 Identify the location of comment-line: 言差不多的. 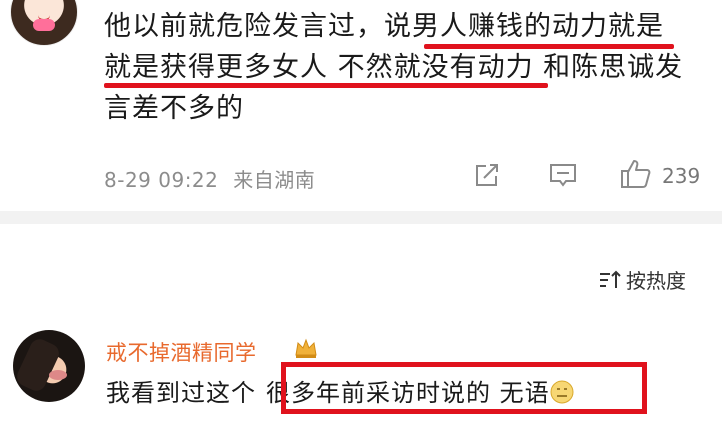
(174, 108).